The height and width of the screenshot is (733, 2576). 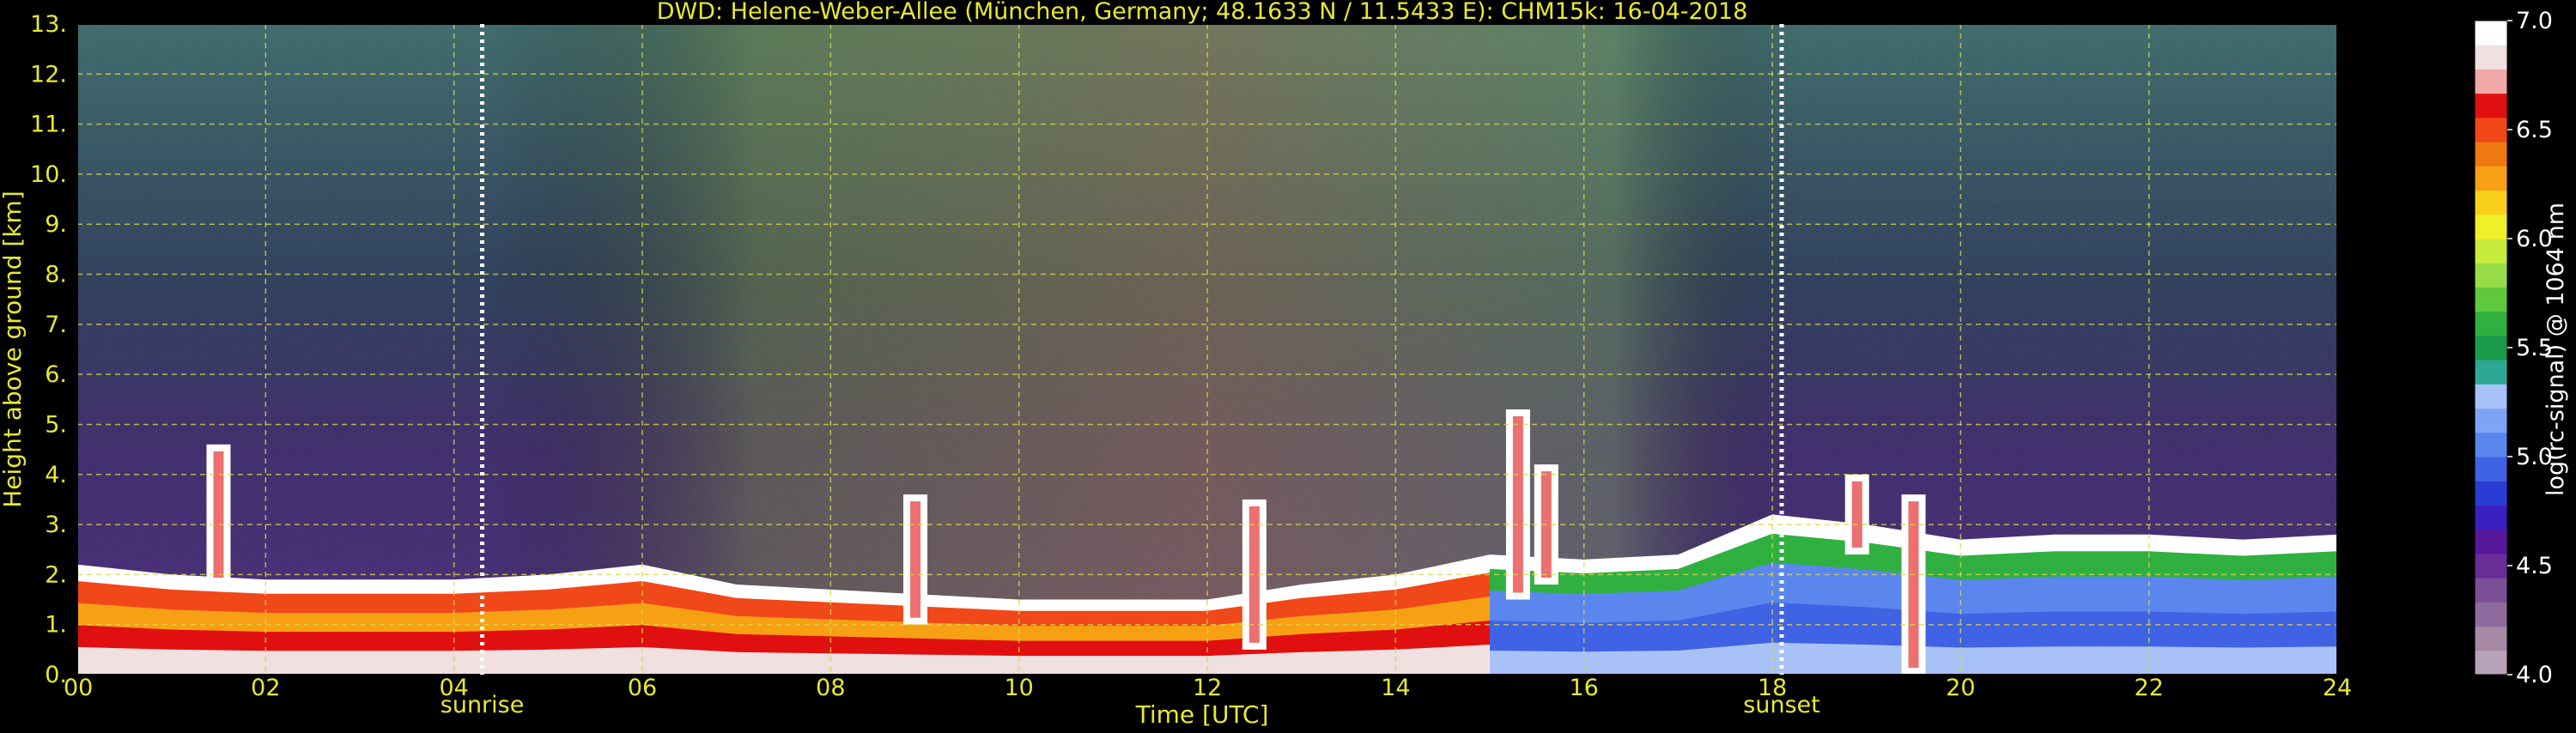 I want to click on x-tick-label: 16, so click(x=1583, y=688).